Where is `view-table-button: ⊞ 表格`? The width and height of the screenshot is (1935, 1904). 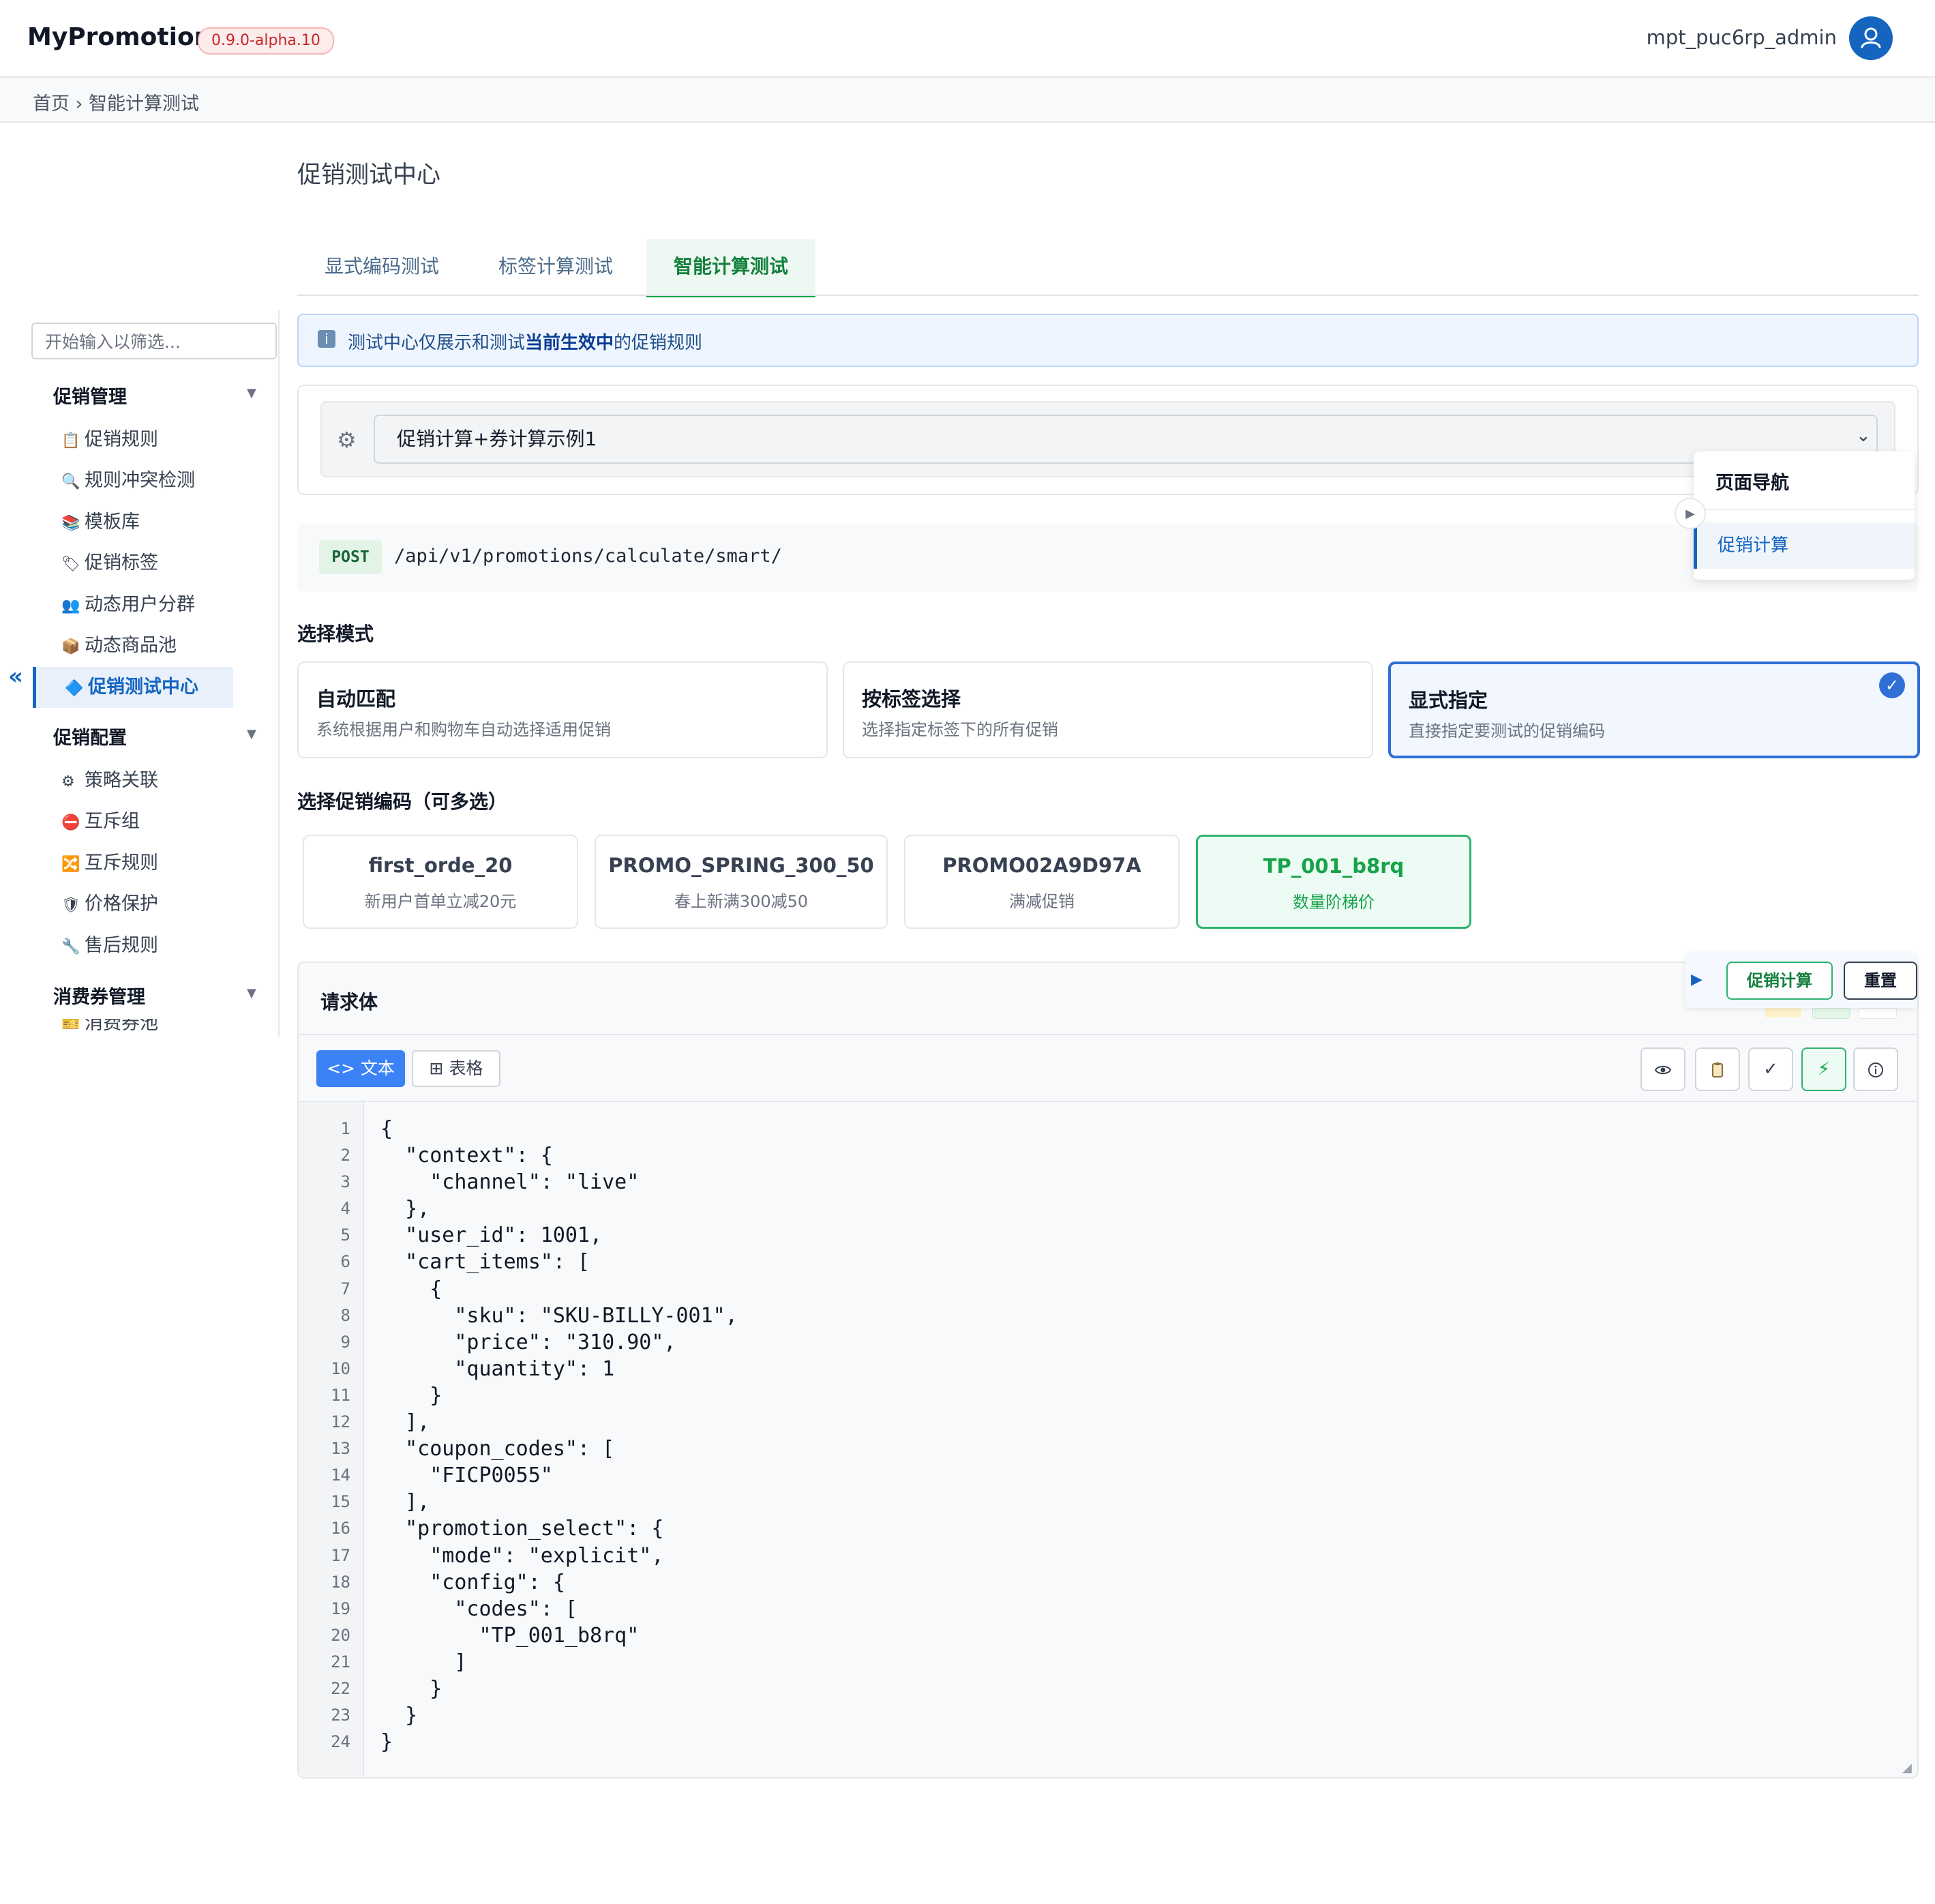 view-table-button: ⊞ 表格 is located at coordinates (456, 1068).